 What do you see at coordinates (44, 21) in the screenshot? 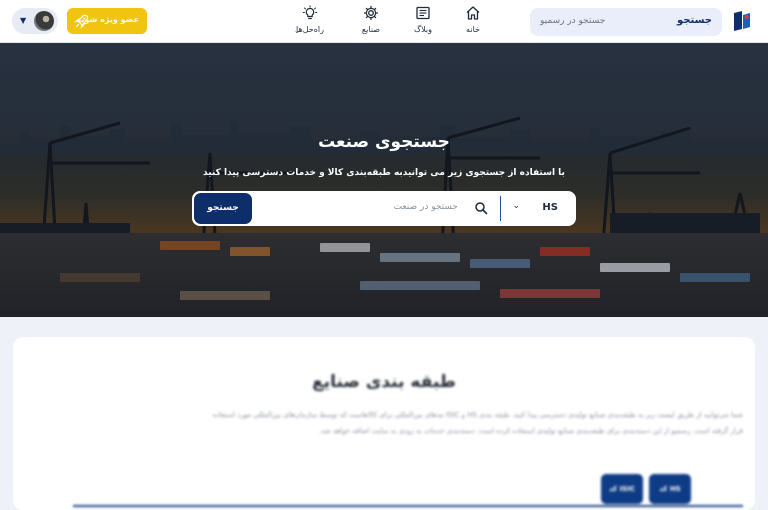
I see `avatar` at bounding box center [44, 21].